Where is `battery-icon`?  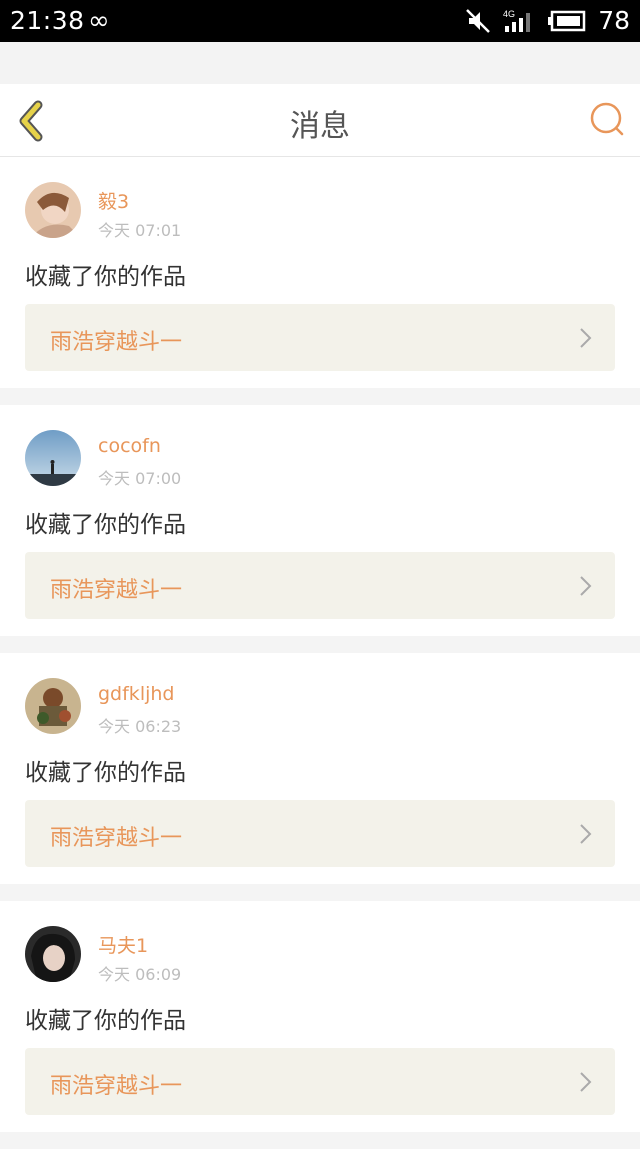
battery-icon is located at coordinates (567, 20).